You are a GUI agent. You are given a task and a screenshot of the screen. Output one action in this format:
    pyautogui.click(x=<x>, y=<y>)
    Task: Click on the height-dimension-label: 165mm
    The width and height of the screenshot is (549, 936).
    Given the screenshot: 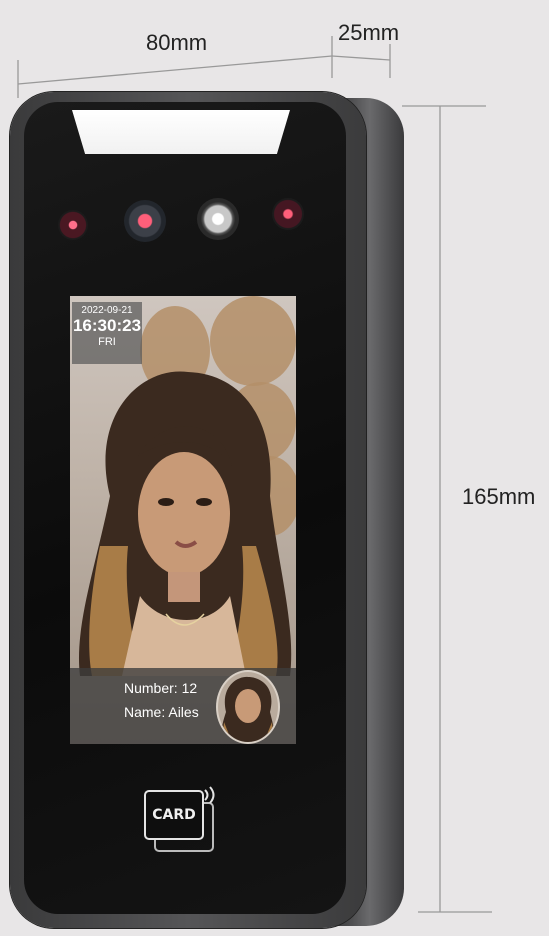 What is the action you would take?
    pyautogui.click(x=499, y=496)
    